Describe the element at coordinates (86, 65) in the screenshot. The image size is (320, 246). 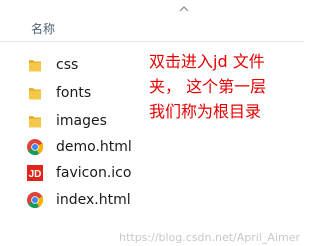
I see `list-item-css: css` at that location.